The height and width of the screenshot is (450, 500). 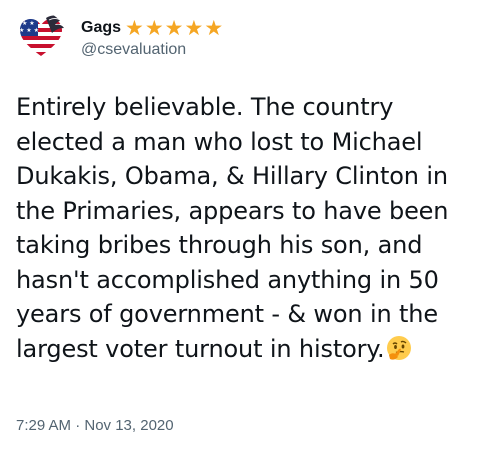 I want to click on name-row: Gags ★★★★★, so click(x=152, y=28).